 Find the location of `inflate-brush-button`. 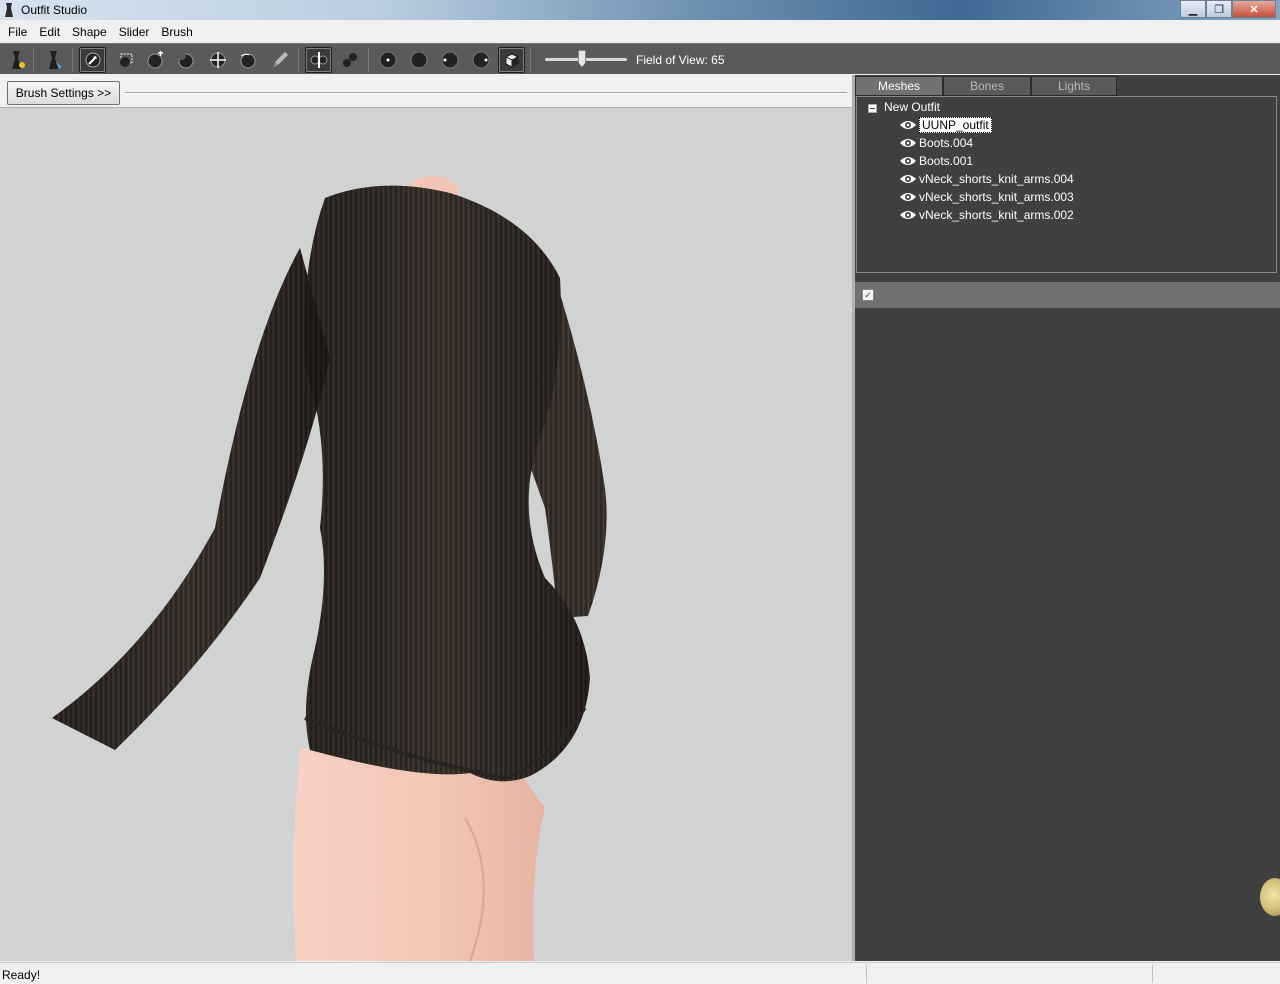

inflate-brush-button is located at coordinates (155, 60).